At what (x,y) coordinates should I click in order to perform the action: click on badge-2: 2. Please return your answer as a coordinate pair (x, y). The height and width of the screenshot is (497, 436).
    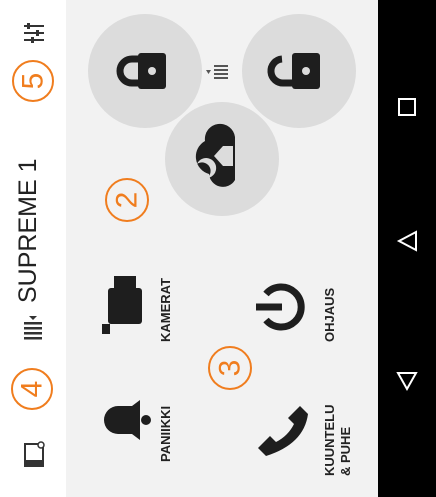
    Looking at the image, I should click on (127, 200).